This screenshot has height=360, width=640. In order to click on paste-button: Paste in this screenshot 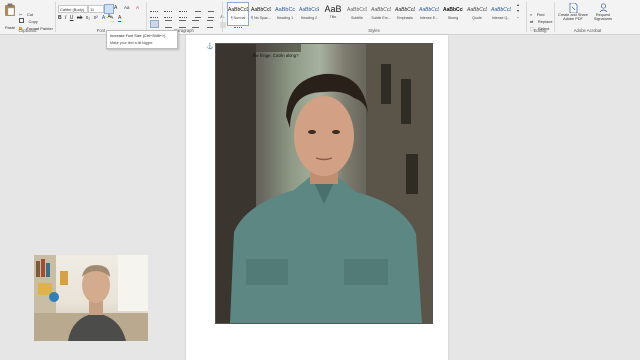, I will do `click(10, 16)`.